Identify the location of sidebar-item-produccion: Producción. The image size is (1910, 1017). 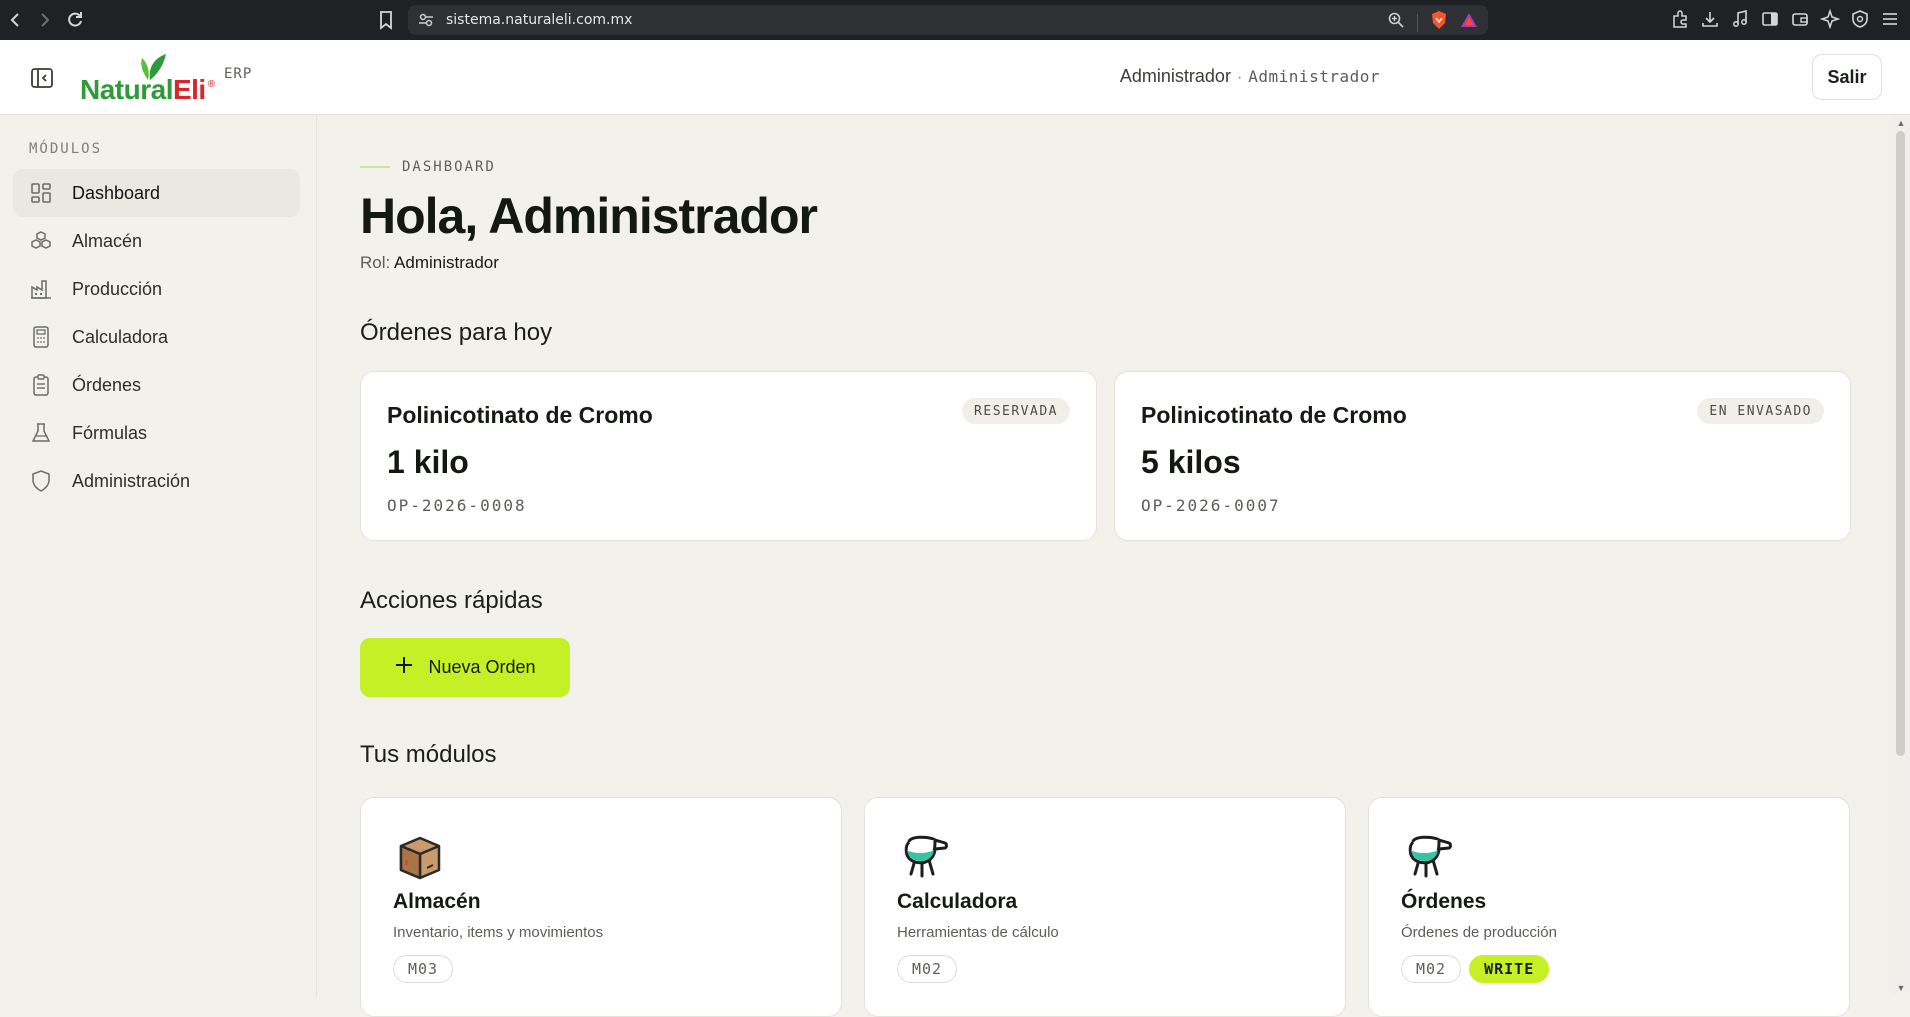
(156, 289).